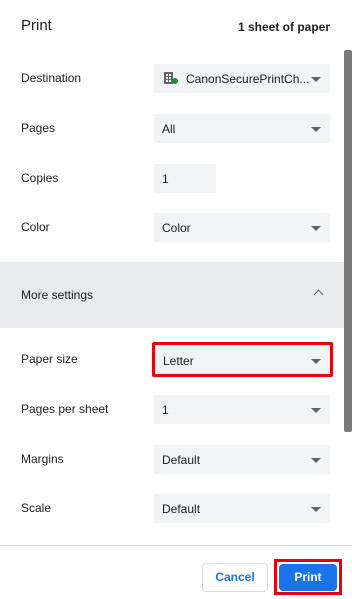 This screenshot has width=352, height=599. I want to click on dialog-title: Print, so click(36, 25).